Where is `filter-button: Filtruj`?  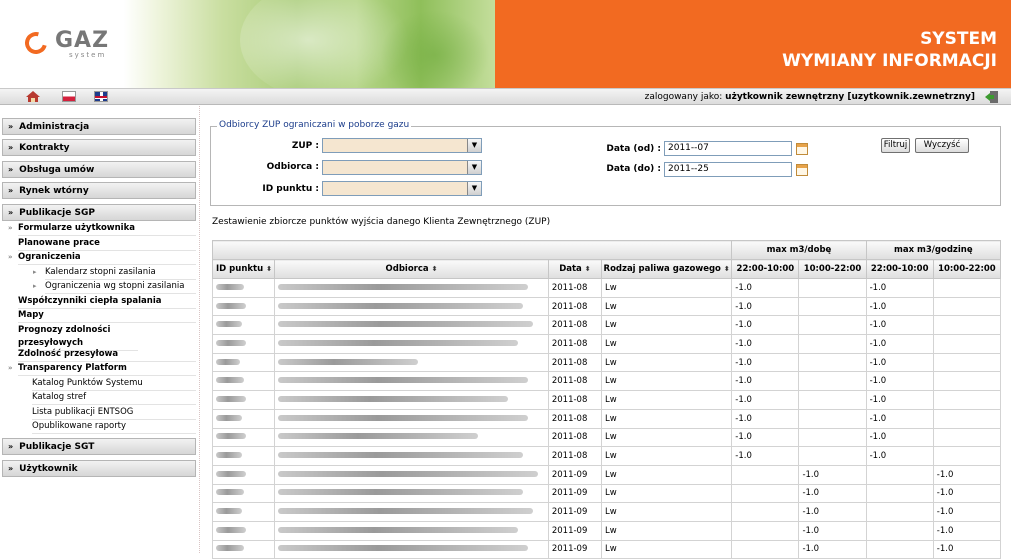 filter-button: Filtruj is located at coordinates (895, 145).